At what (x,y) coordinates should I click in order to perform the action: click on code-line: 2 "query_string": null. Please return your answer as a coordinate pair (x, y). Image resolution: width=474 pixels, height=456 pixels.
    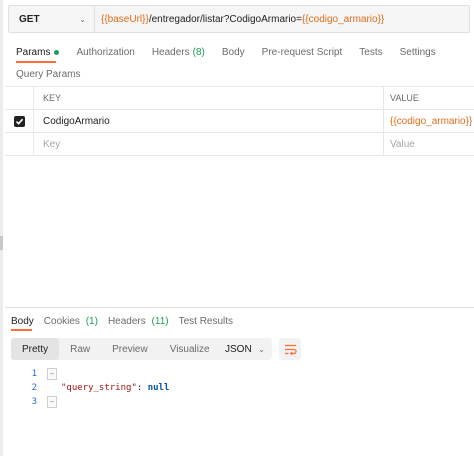
    Looking at the image, I should click on (241, 388).